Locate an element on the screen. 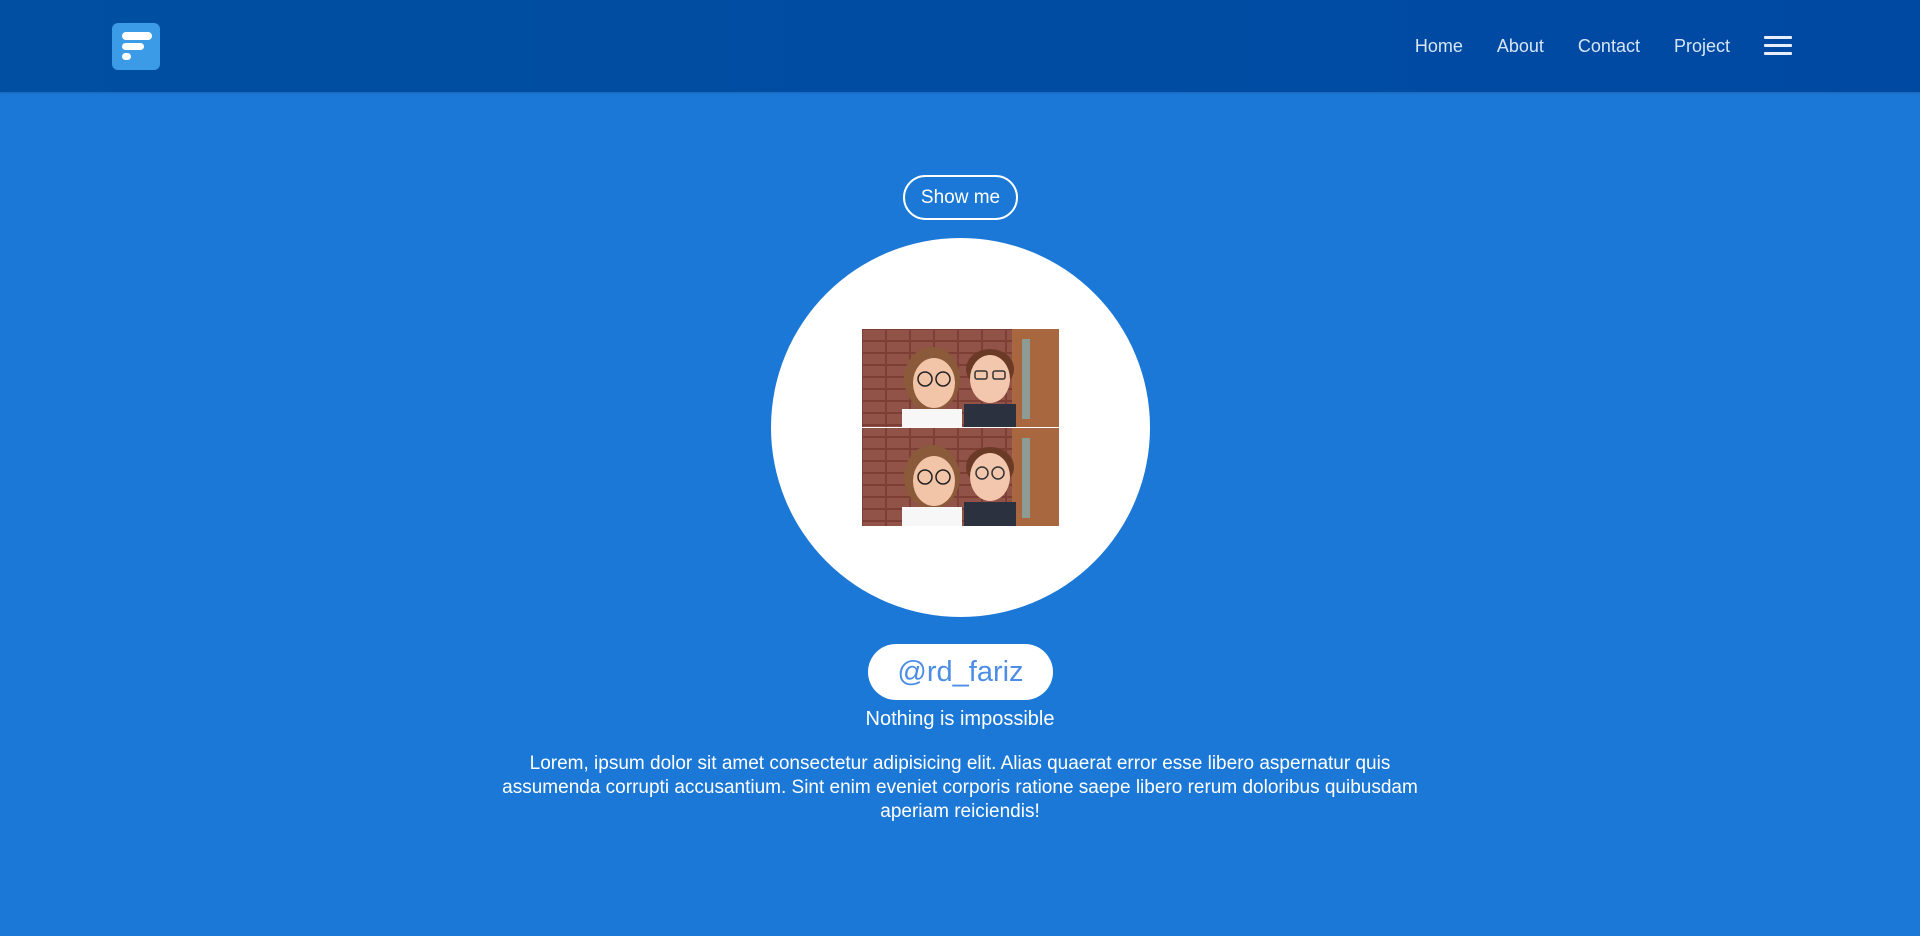 The image size is (1920, 936). nav-link-contact: Contact is located at coordinates (1609, 46).